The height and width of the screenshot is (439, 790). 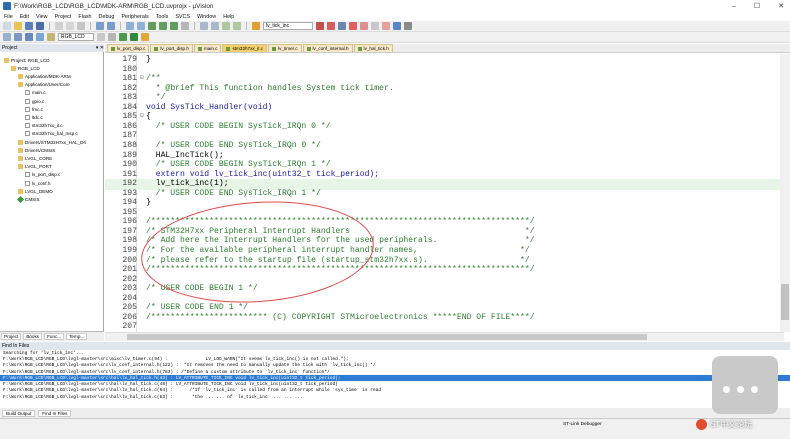 What do you see at coordinates (84, 17) in the screenshot?
I see `menu-item-flash: Flash` at bounding box center [84, 17].